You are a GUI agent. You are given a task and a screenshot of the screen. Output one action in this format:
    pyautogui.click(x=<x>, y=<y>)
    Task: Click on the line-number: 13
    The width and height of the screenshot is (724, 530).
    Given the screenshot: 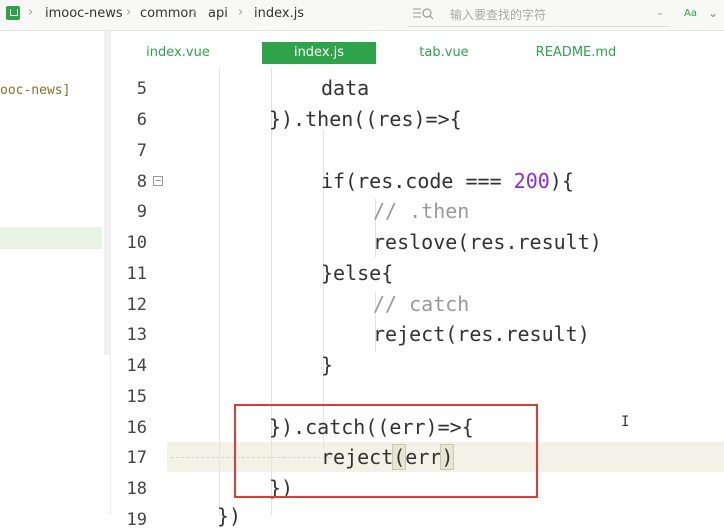 What is the action you would take?
    pyautogui.click(x=136, y=335)
    